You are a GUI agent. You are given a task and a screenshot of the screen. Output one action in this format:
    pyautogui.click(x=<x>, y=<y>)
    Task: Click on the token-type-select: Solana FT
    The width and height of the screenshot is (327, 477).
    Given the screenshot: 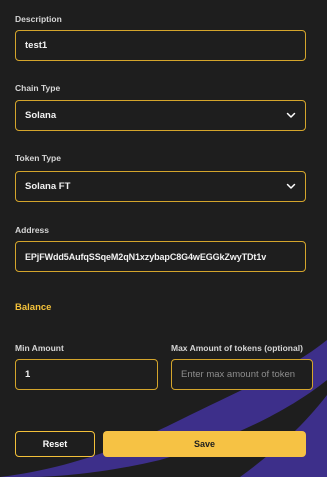 What is the action you would take?
    pyautogui.click(x=160, y=186)
    